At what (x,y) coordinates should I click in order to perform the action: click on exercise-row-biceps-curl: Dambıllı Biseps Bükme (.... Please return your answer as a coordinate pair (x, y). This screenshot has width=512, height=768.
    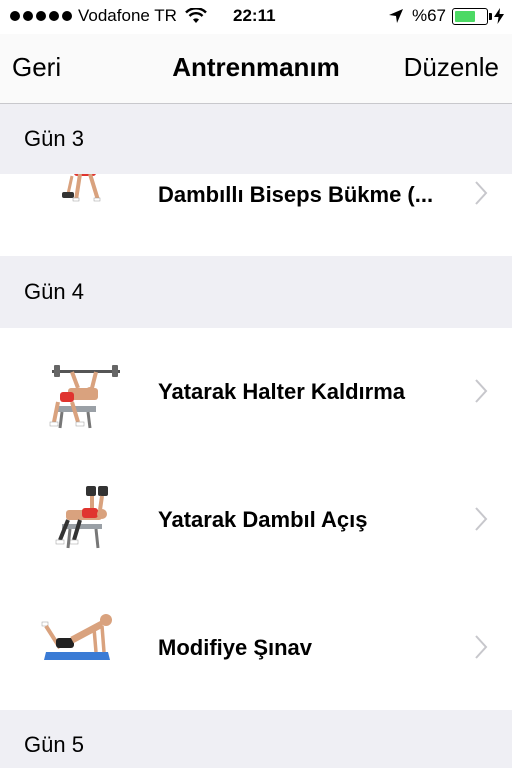
    Looking at the image, I should click on (256, 215).